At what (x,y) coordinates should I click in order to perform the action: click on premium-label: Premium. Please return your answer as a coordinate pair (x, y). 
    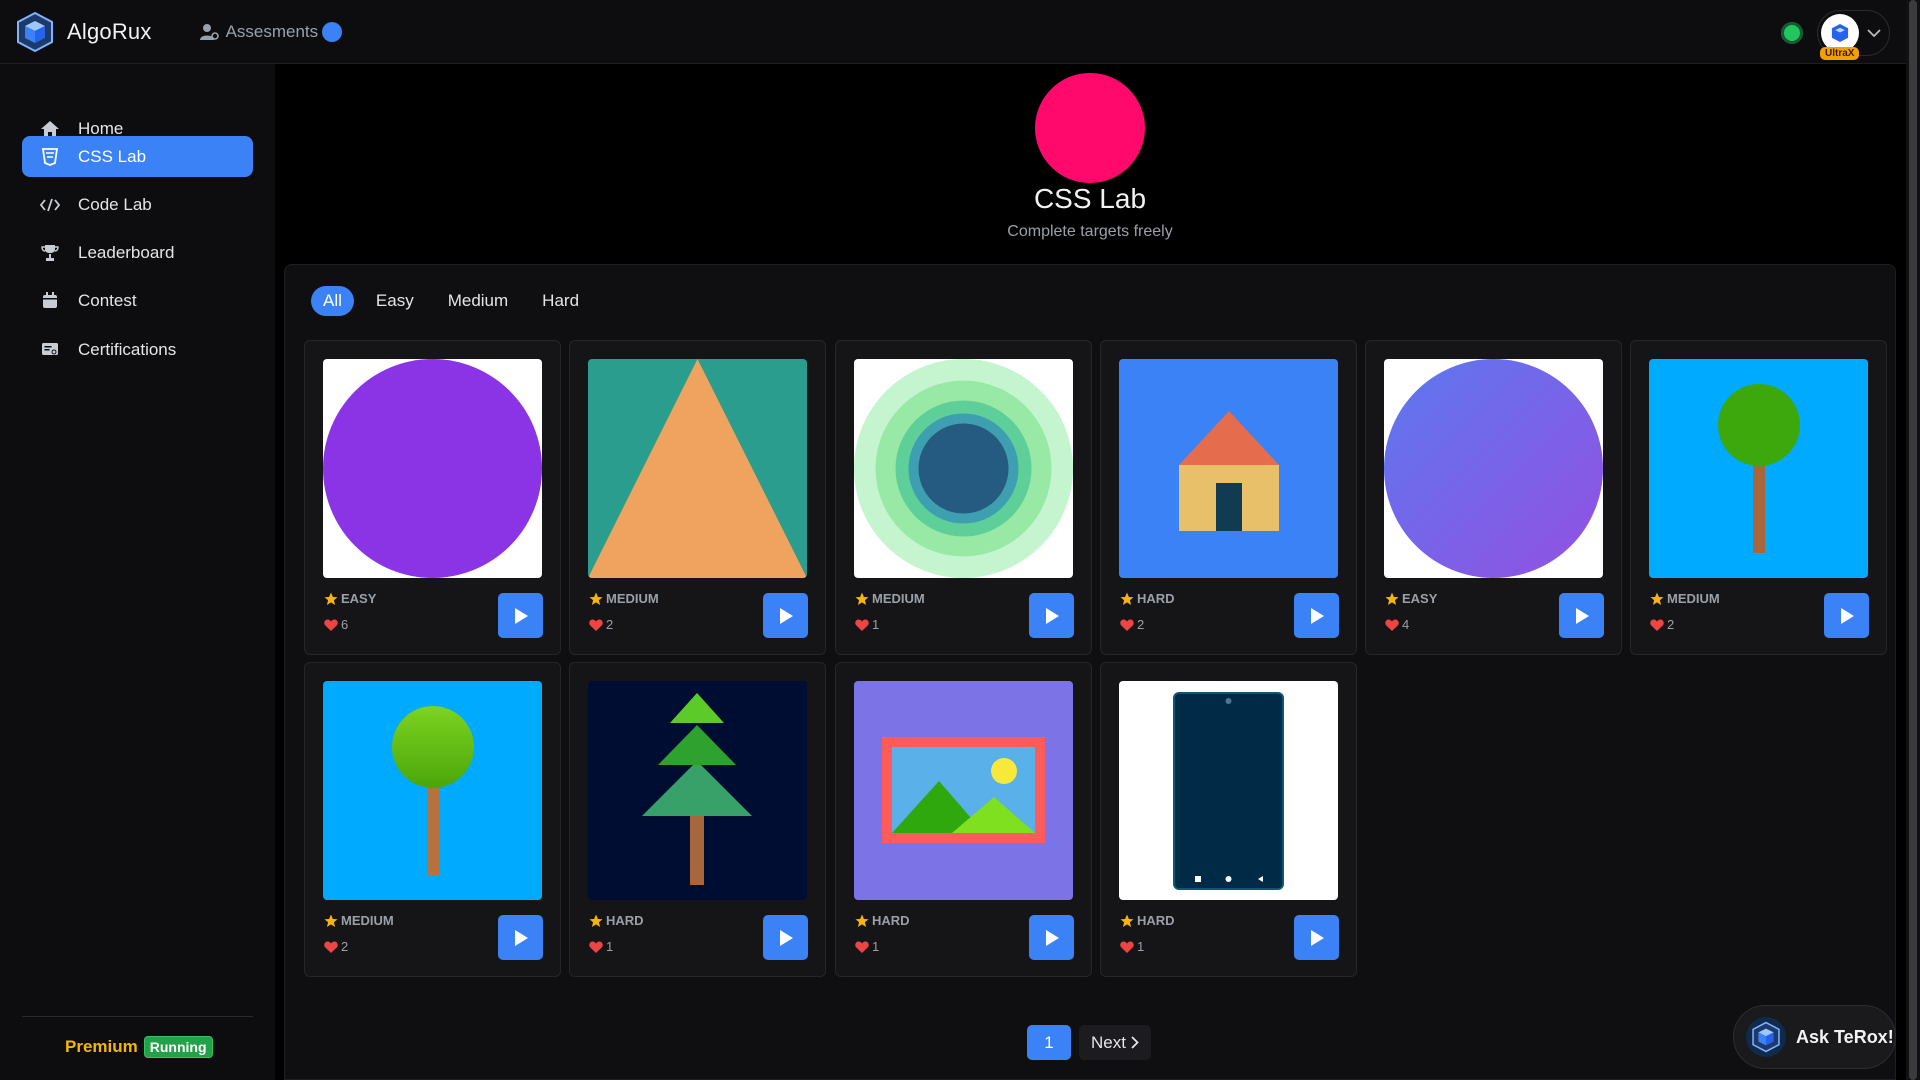
    Looking at the image, I should click on (101, 1046).